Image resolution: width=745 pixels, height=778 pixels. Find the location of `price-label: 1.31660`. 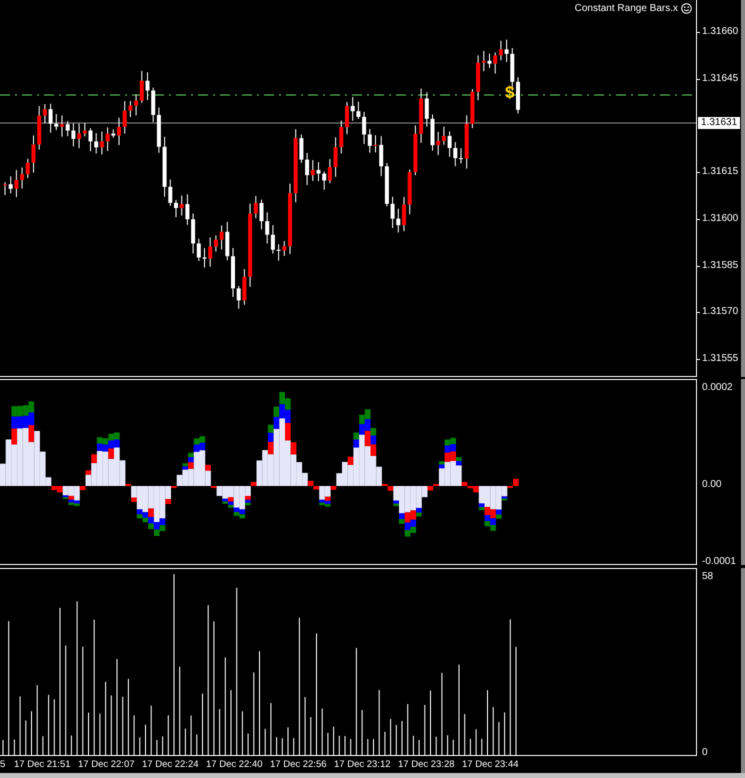

price-label: 1.31660 is located at coordinates (720, 32).